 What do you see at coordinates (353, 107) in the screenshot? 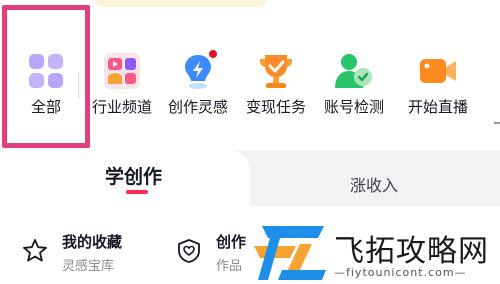
I see `shortcut-label: 账号检测` at bounding box center [353, 107].